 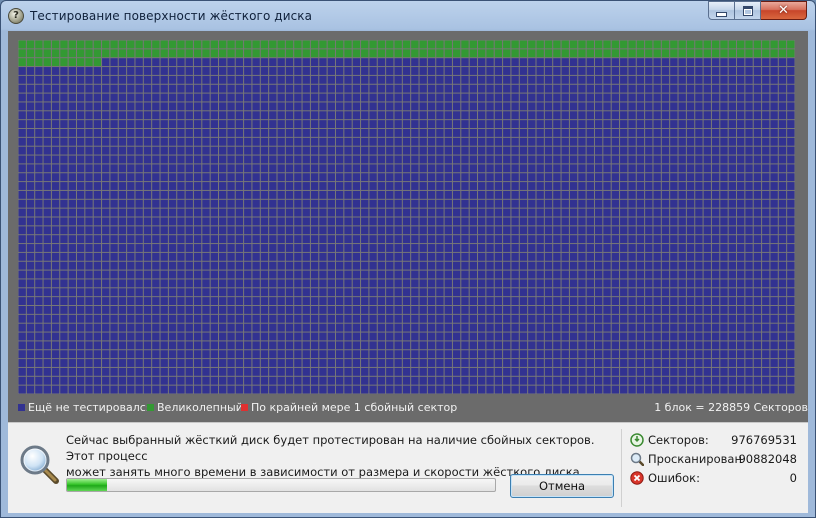 I want to click on maximize-icon, so click(x=747, y=10).